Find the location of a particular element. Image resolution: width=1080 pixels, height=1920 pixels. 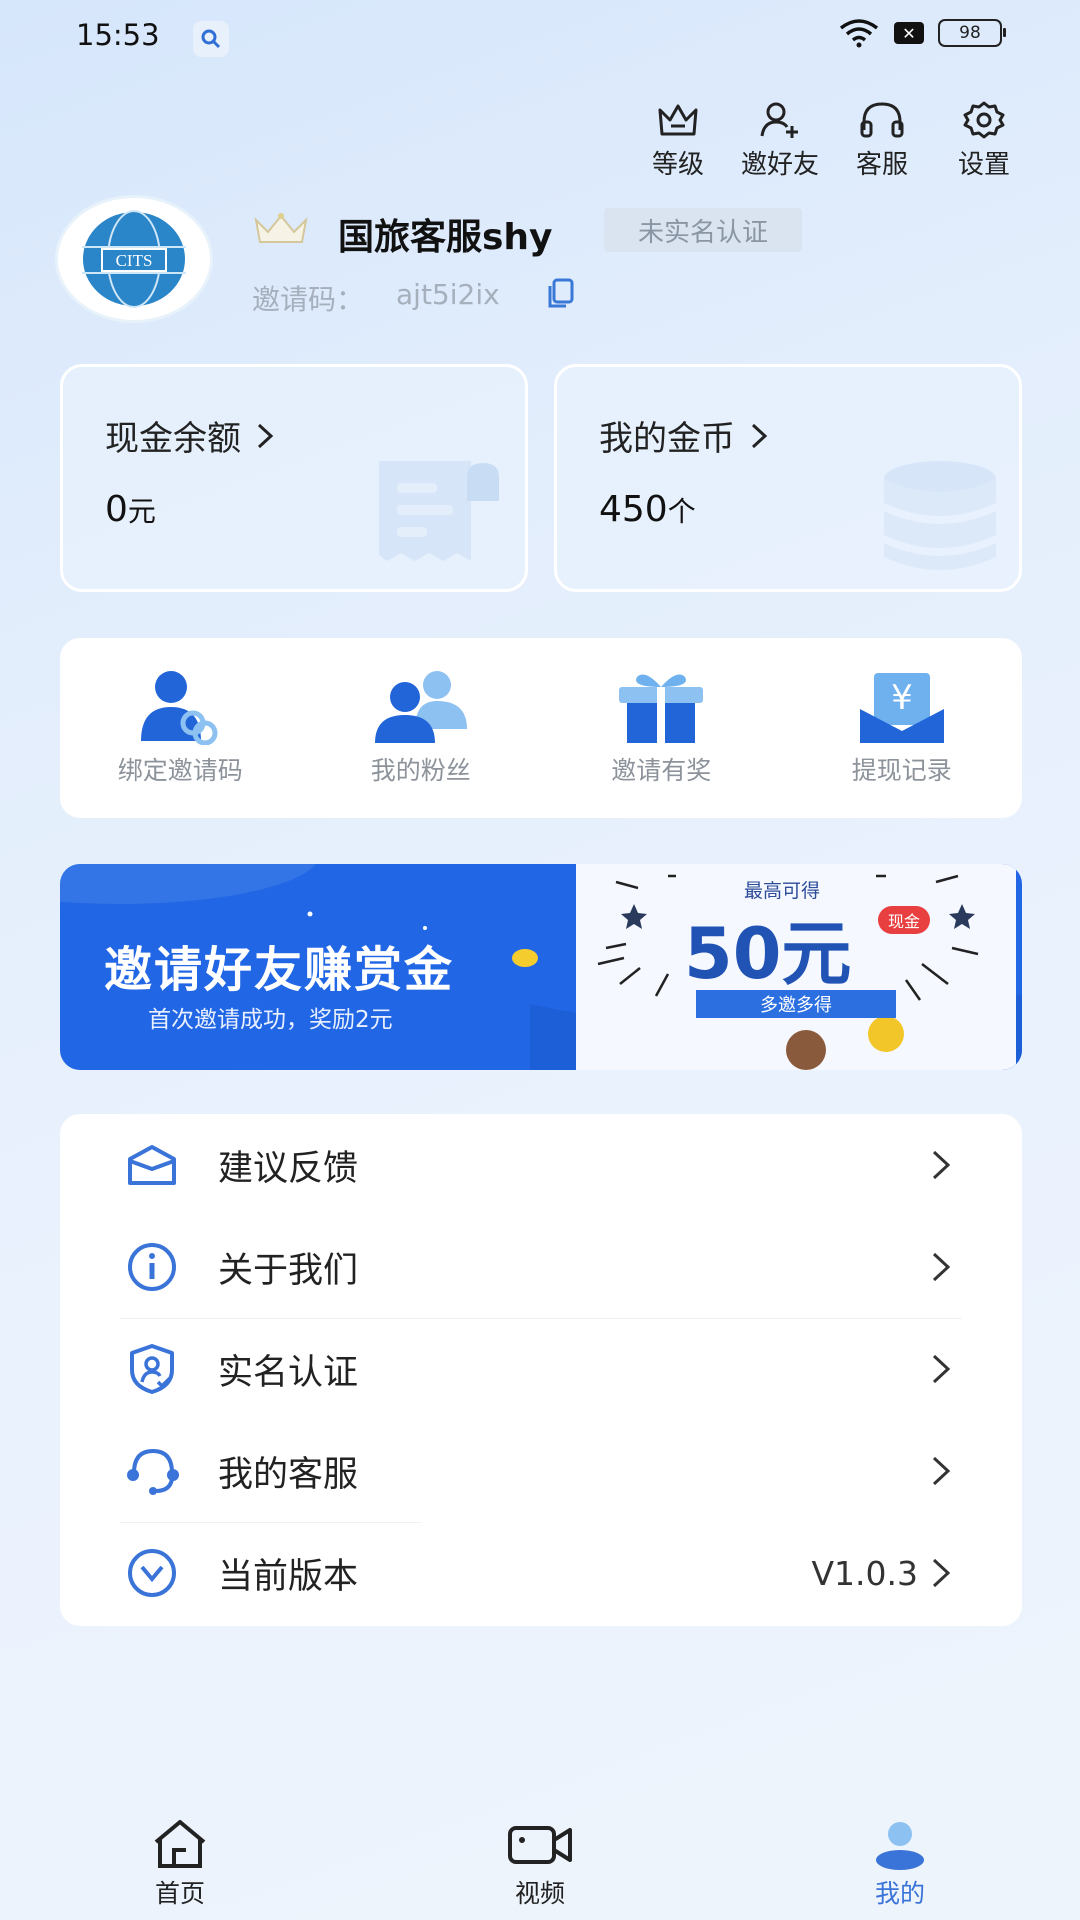

tab-profile: 我的 is located at coordinates (900, 1860).